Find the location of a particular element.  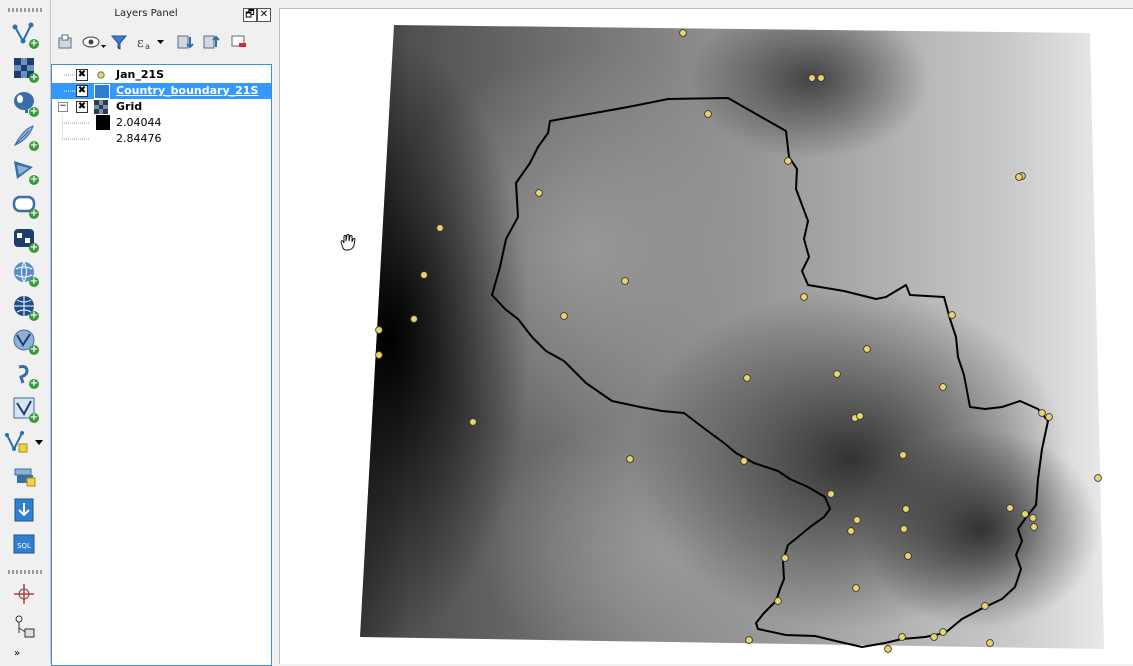

legend-item: 2.84476 is located at coordinates (161, 139).